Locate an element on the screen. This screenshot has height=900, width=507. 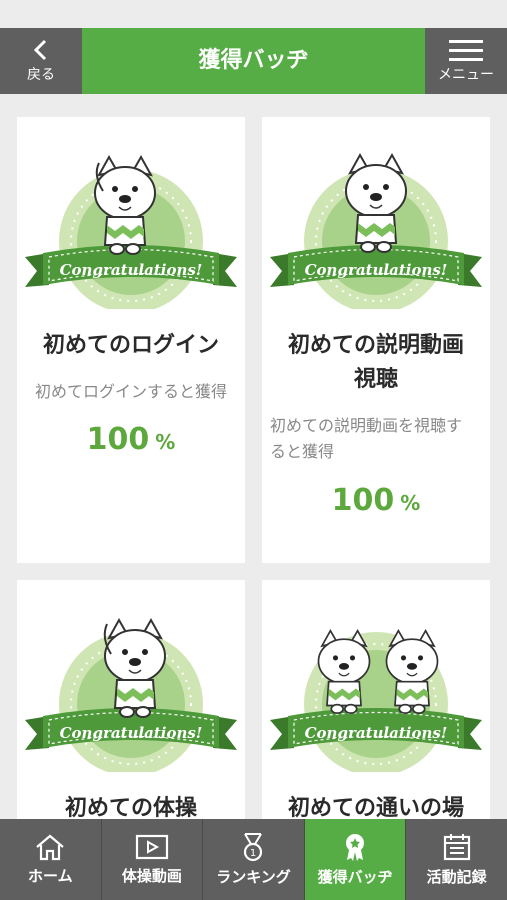
tab-label: 活動記録 is located at coordinates (456, 877).